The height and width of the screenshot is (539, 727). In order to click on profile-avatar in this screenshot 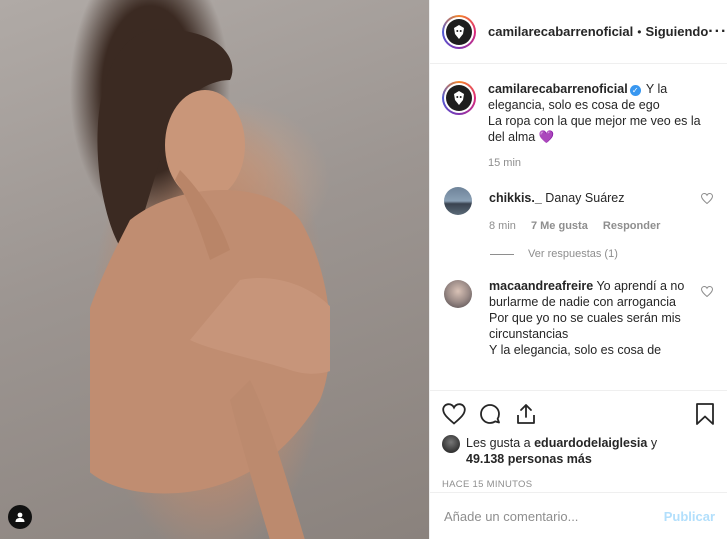, I will do `click(459, 31)`.